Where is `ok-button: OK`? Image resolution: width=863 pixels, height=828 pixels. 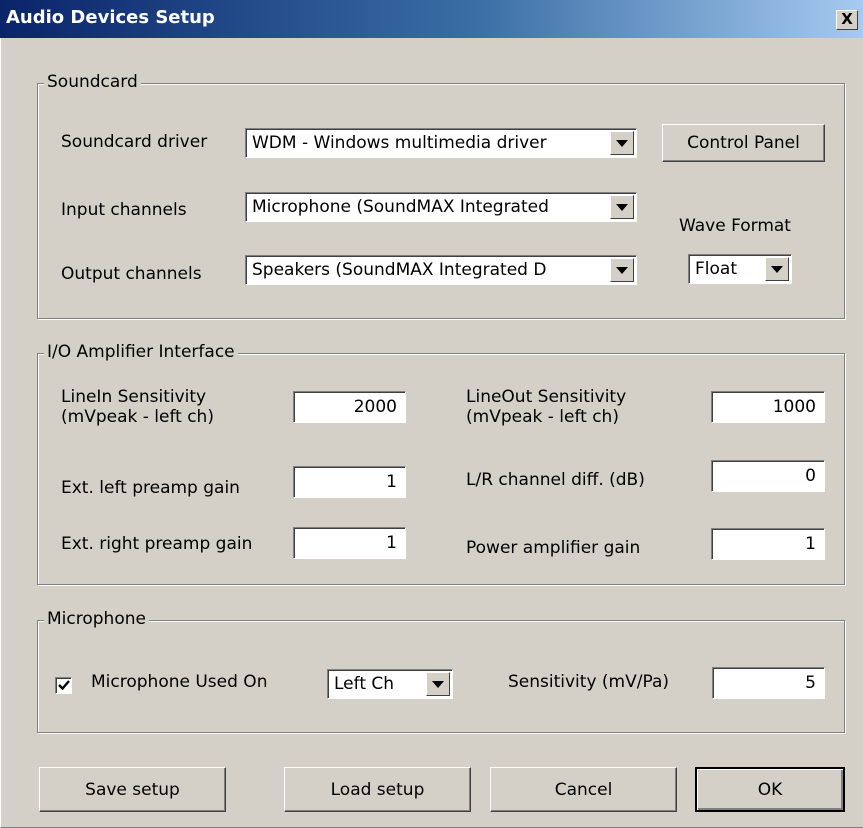
ok-button: OK is located at coordinates (770, 789).